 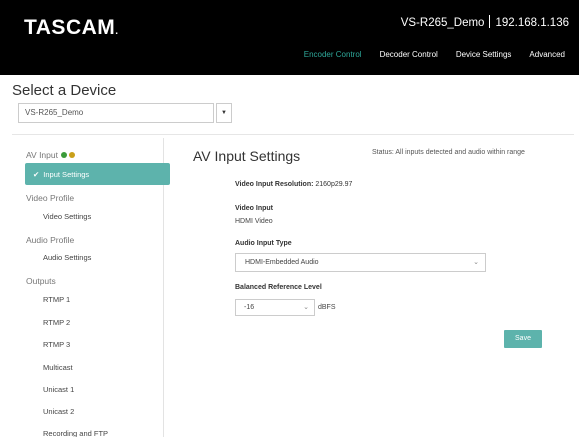 I want to click on audio-input-type-label: Audio Input Type, so click(x=263, y=243).